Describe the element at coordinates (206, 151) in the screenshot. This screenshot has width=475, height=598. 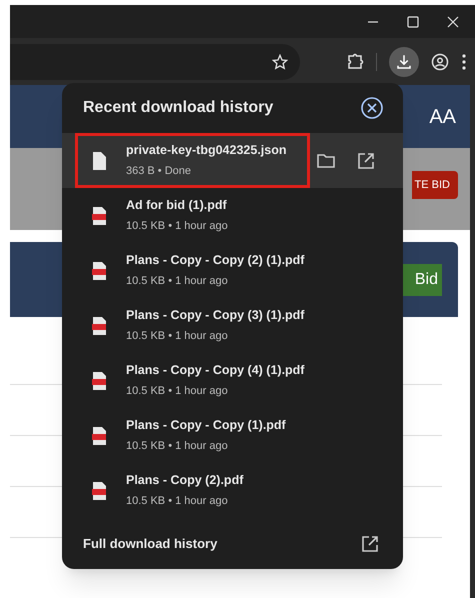
I see `file-name: private-key-tbg042325.json` at that location.